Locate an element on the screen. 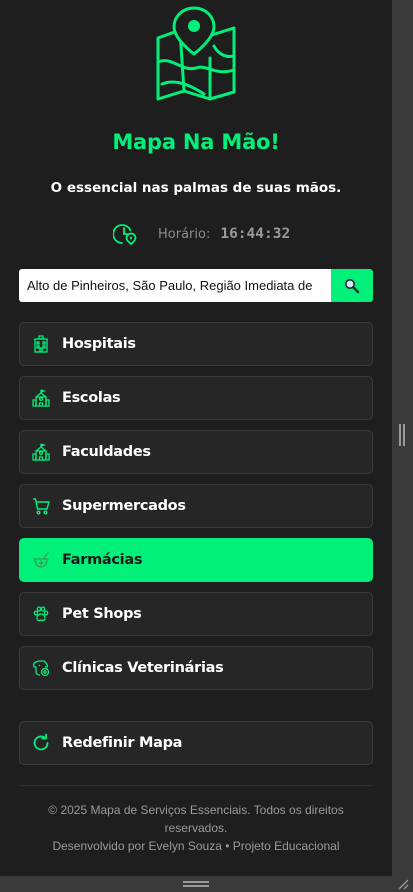 The height and width of the screenshot is (892, 413). menu-button-pet-shops: Pet Shops is located at coordinates (196, 614).